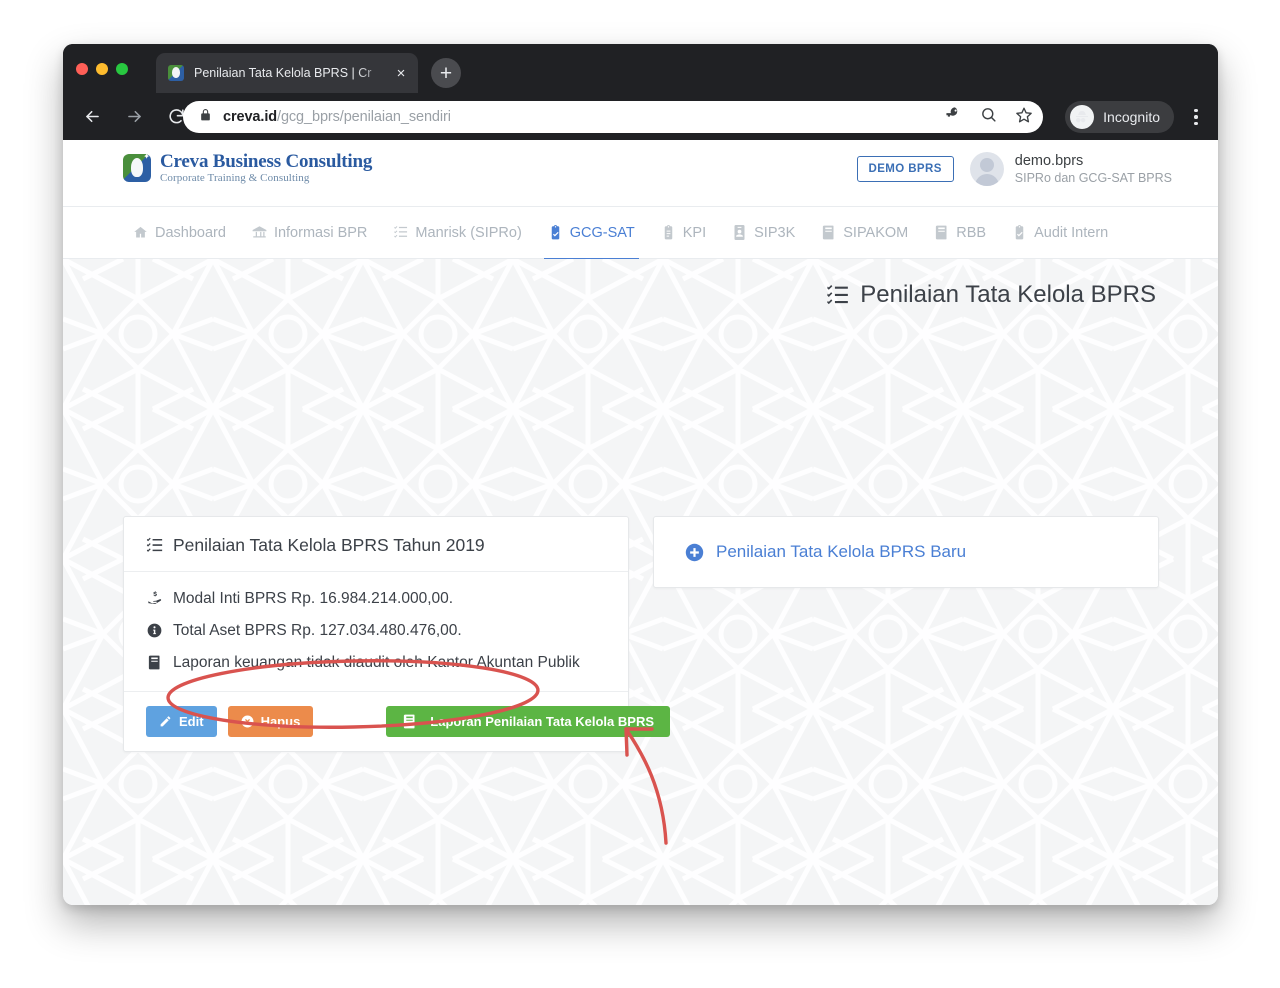 This screenshot has height=988, width=1280. What do you see at coordinates (1008, 294) in the screenshot?
I see `page-title-text: Penilaian Tata Kelola BPRS` at bounding box center [1008, 294].